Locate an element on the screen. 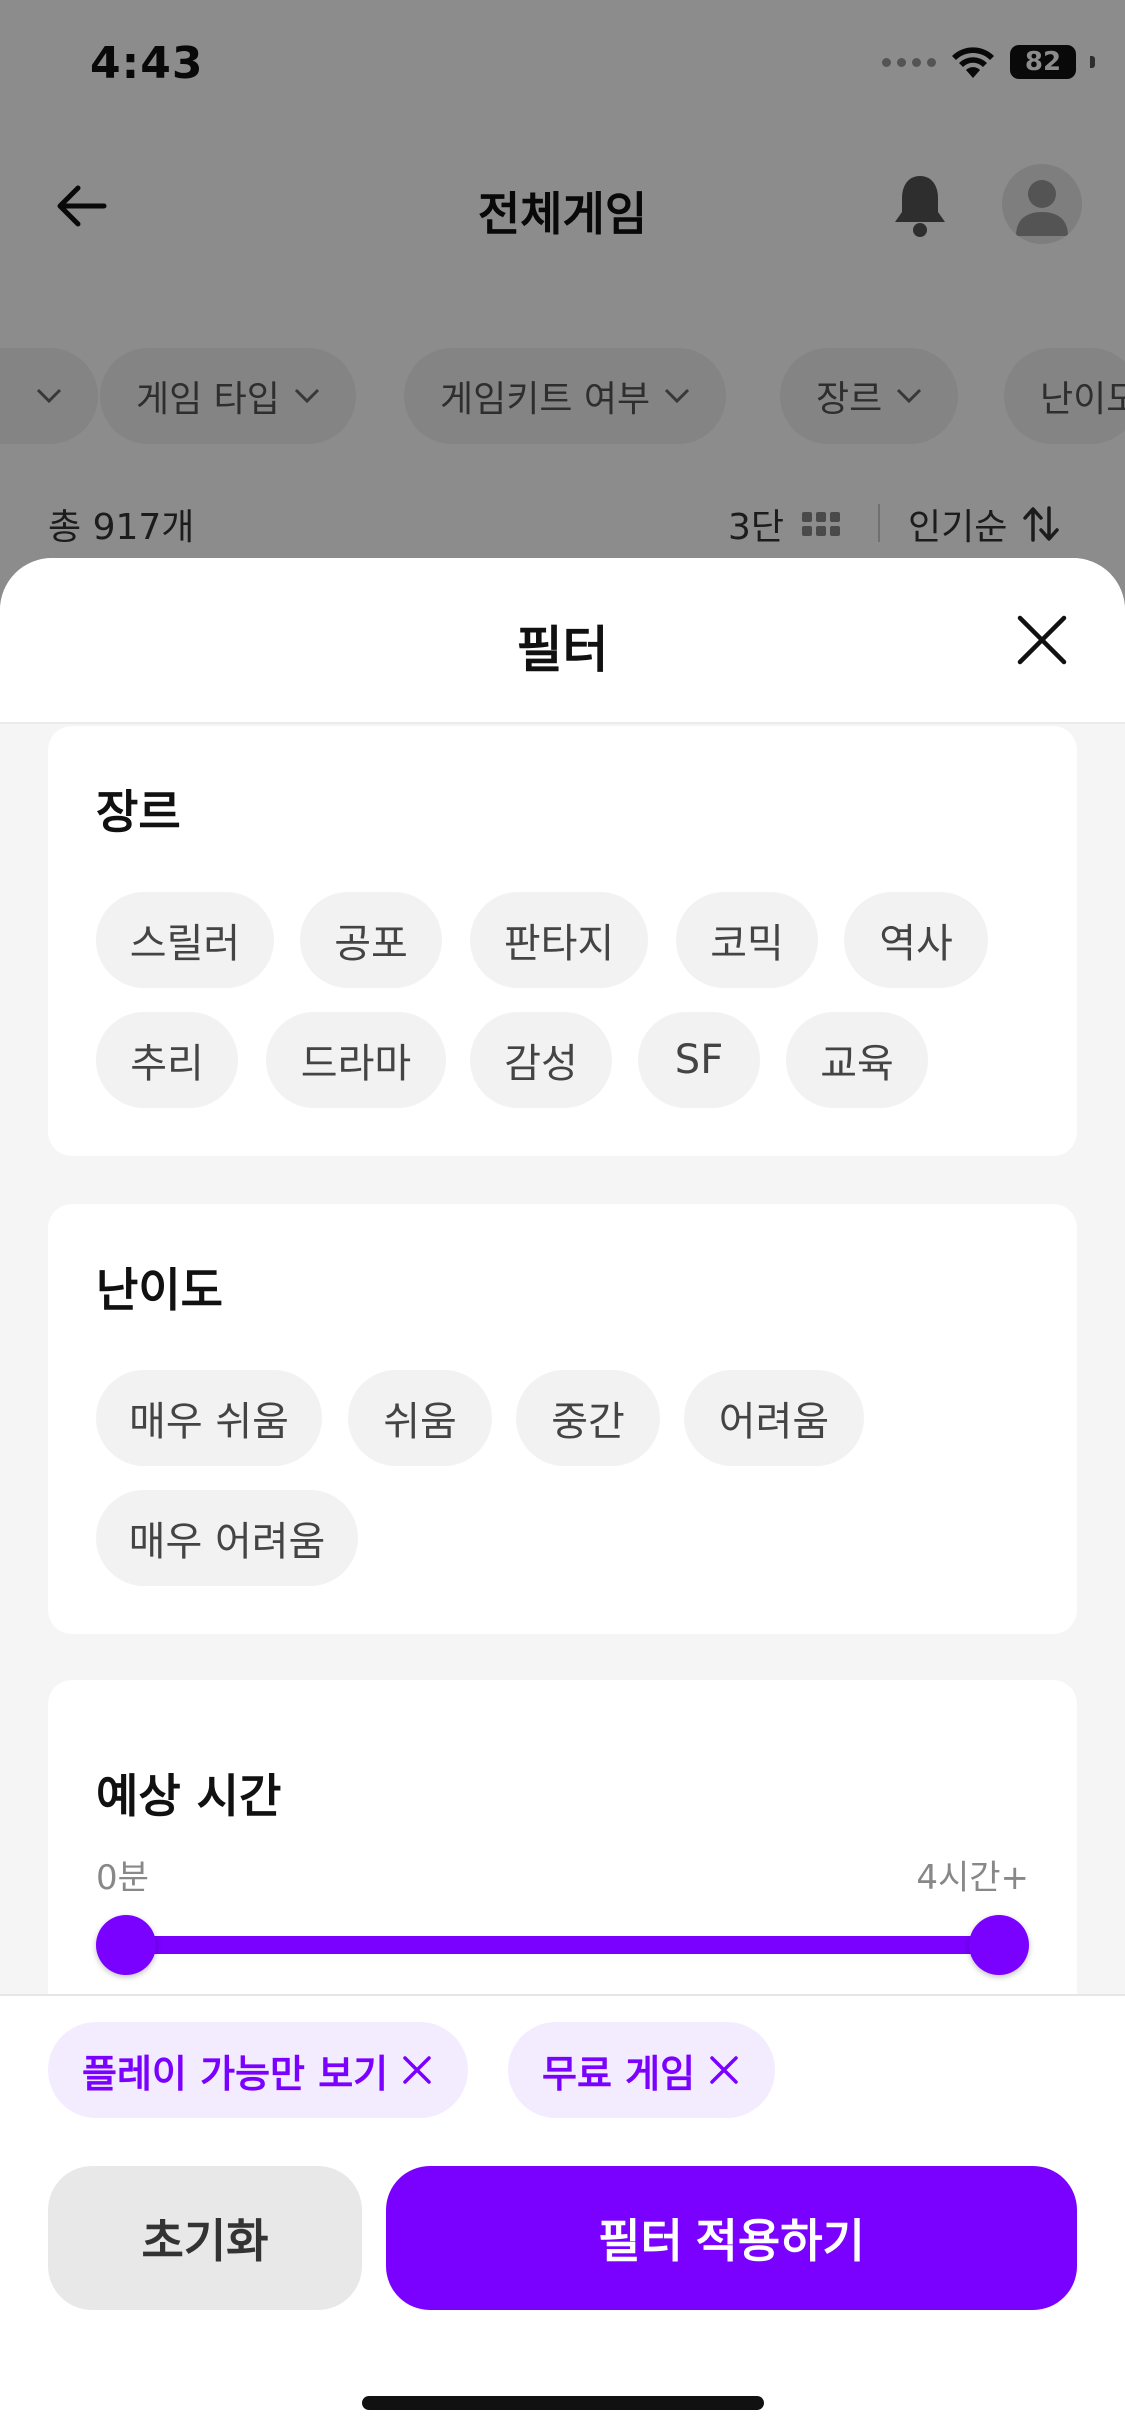 The image size is (1125, 2436). reset-button: 초기화 is located at coordinates (205, 2238).